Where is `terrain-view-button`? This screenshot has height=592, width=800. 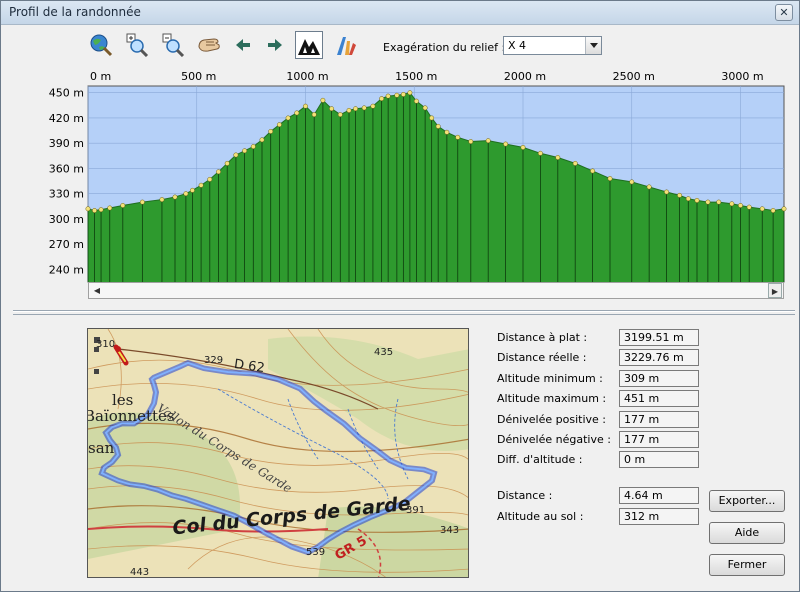
terrain-view-button is located at coordinates (309, 45).